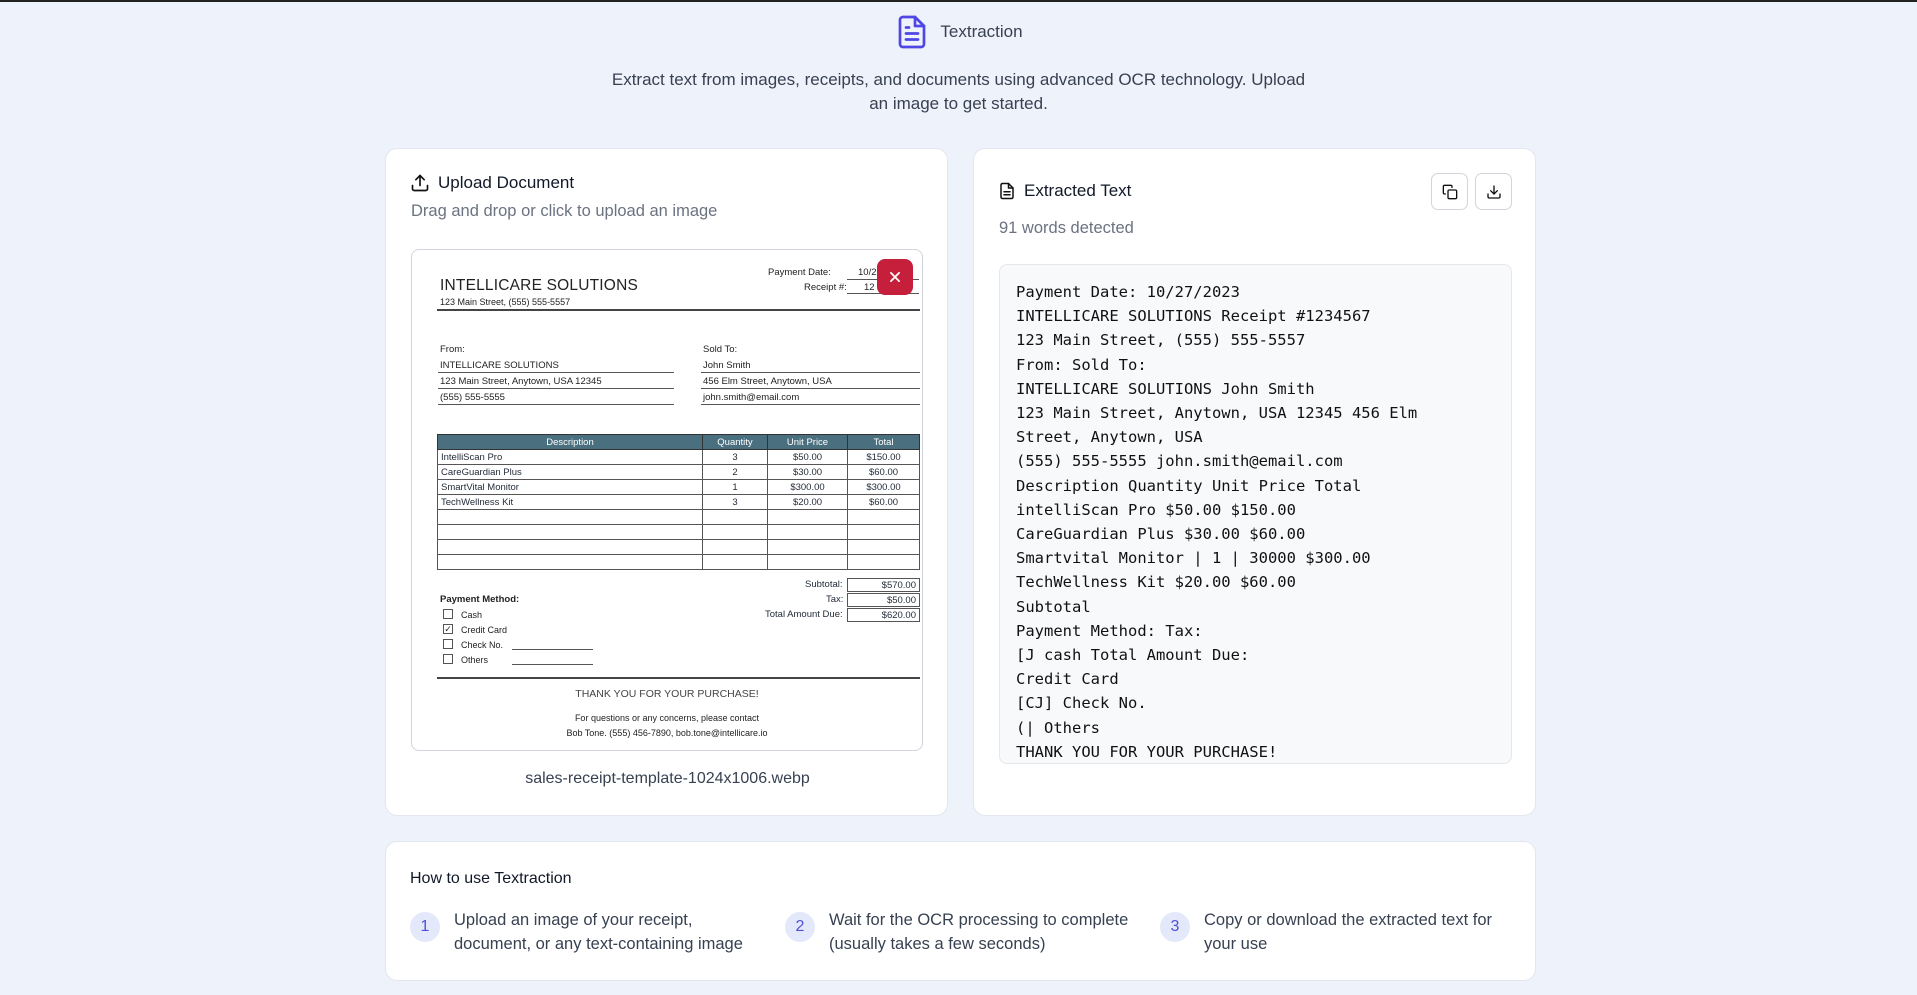 This screenshot has height=995, width=1917. What do you see at coordinates (425, 927) in the screenshot?
I see `step-number: 1` at bounding box center [425, 927].